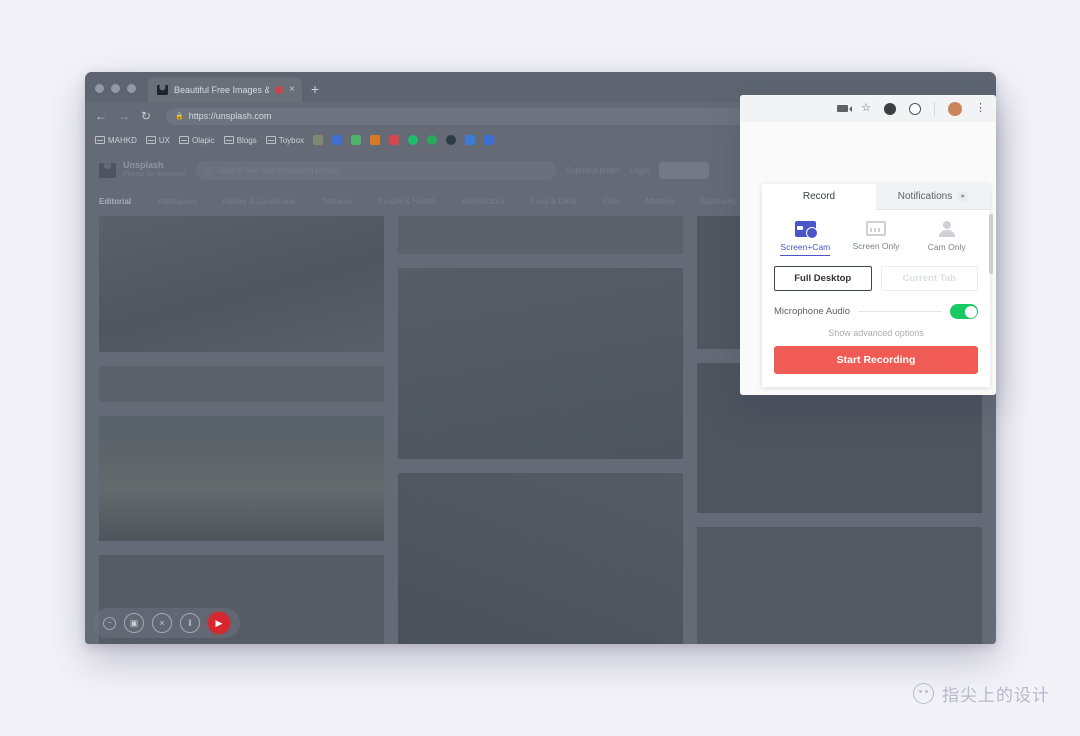 The height and width of the screenshot is (736, 1080). Describe the element at coordinates (115, 201) in the screenshot. I see `nav-item-editorial: Editorial` at that location.